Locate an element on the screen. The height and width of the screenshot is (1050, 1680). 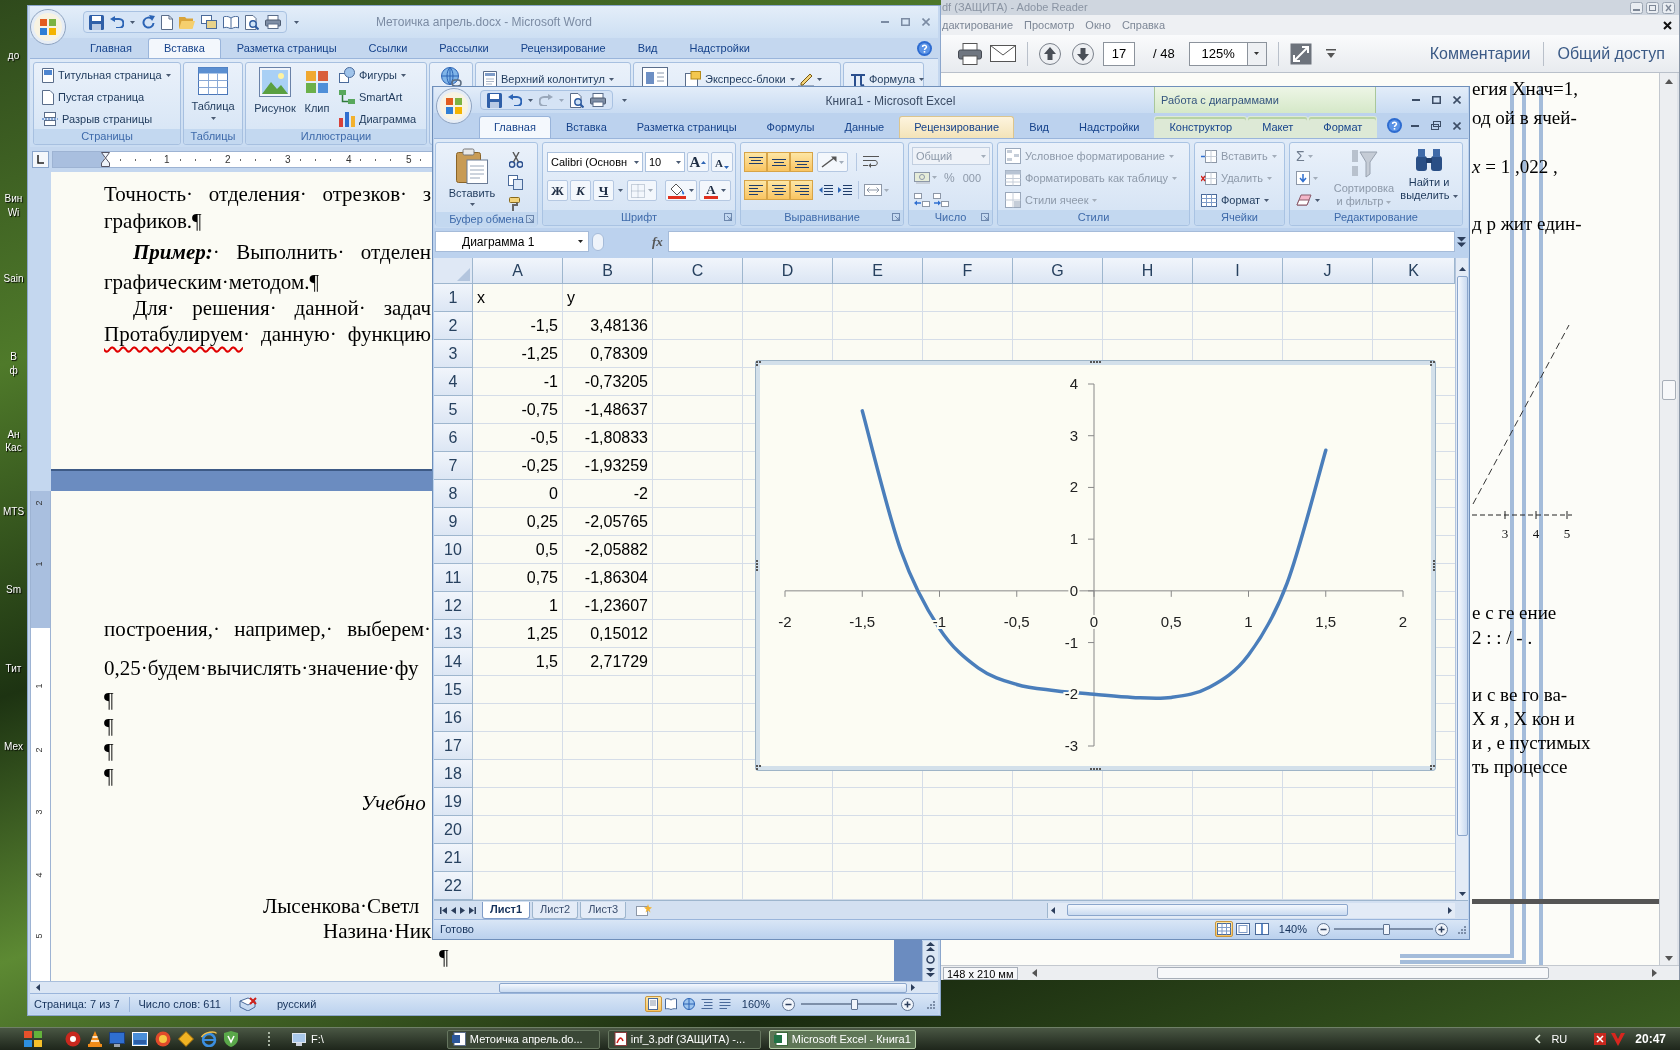
paste-button: Вставить is located at coordinates (472, 177).